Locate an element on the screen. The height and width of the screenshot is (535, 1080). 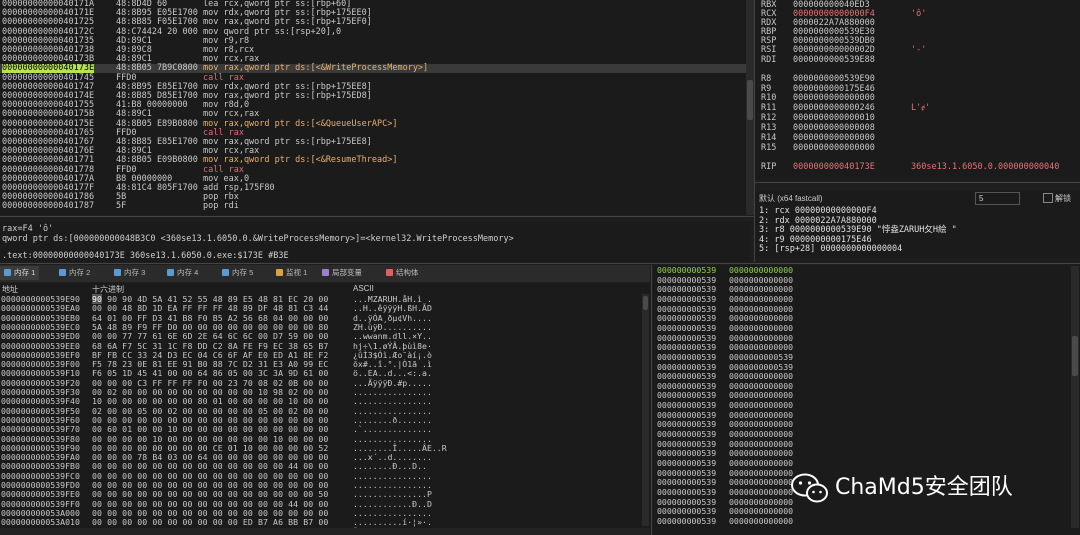
register-row-r15: R15 0000000000000000 is located at coordinates (920, 148).